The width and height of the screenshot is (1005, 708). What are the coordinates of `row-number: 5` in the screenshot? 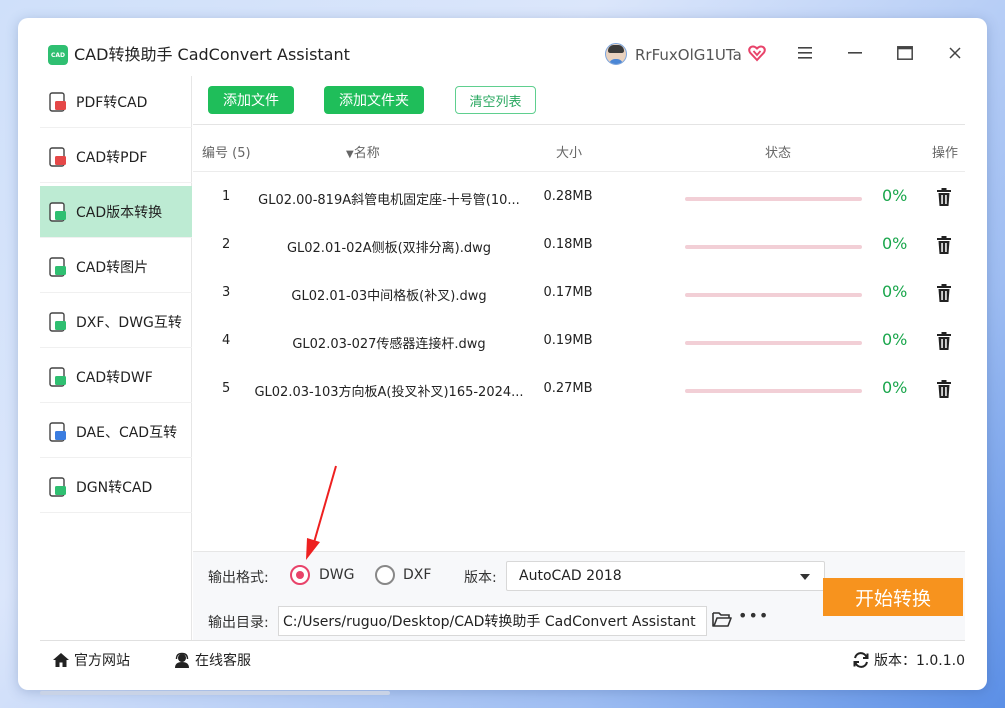 It's located at (226, 388).